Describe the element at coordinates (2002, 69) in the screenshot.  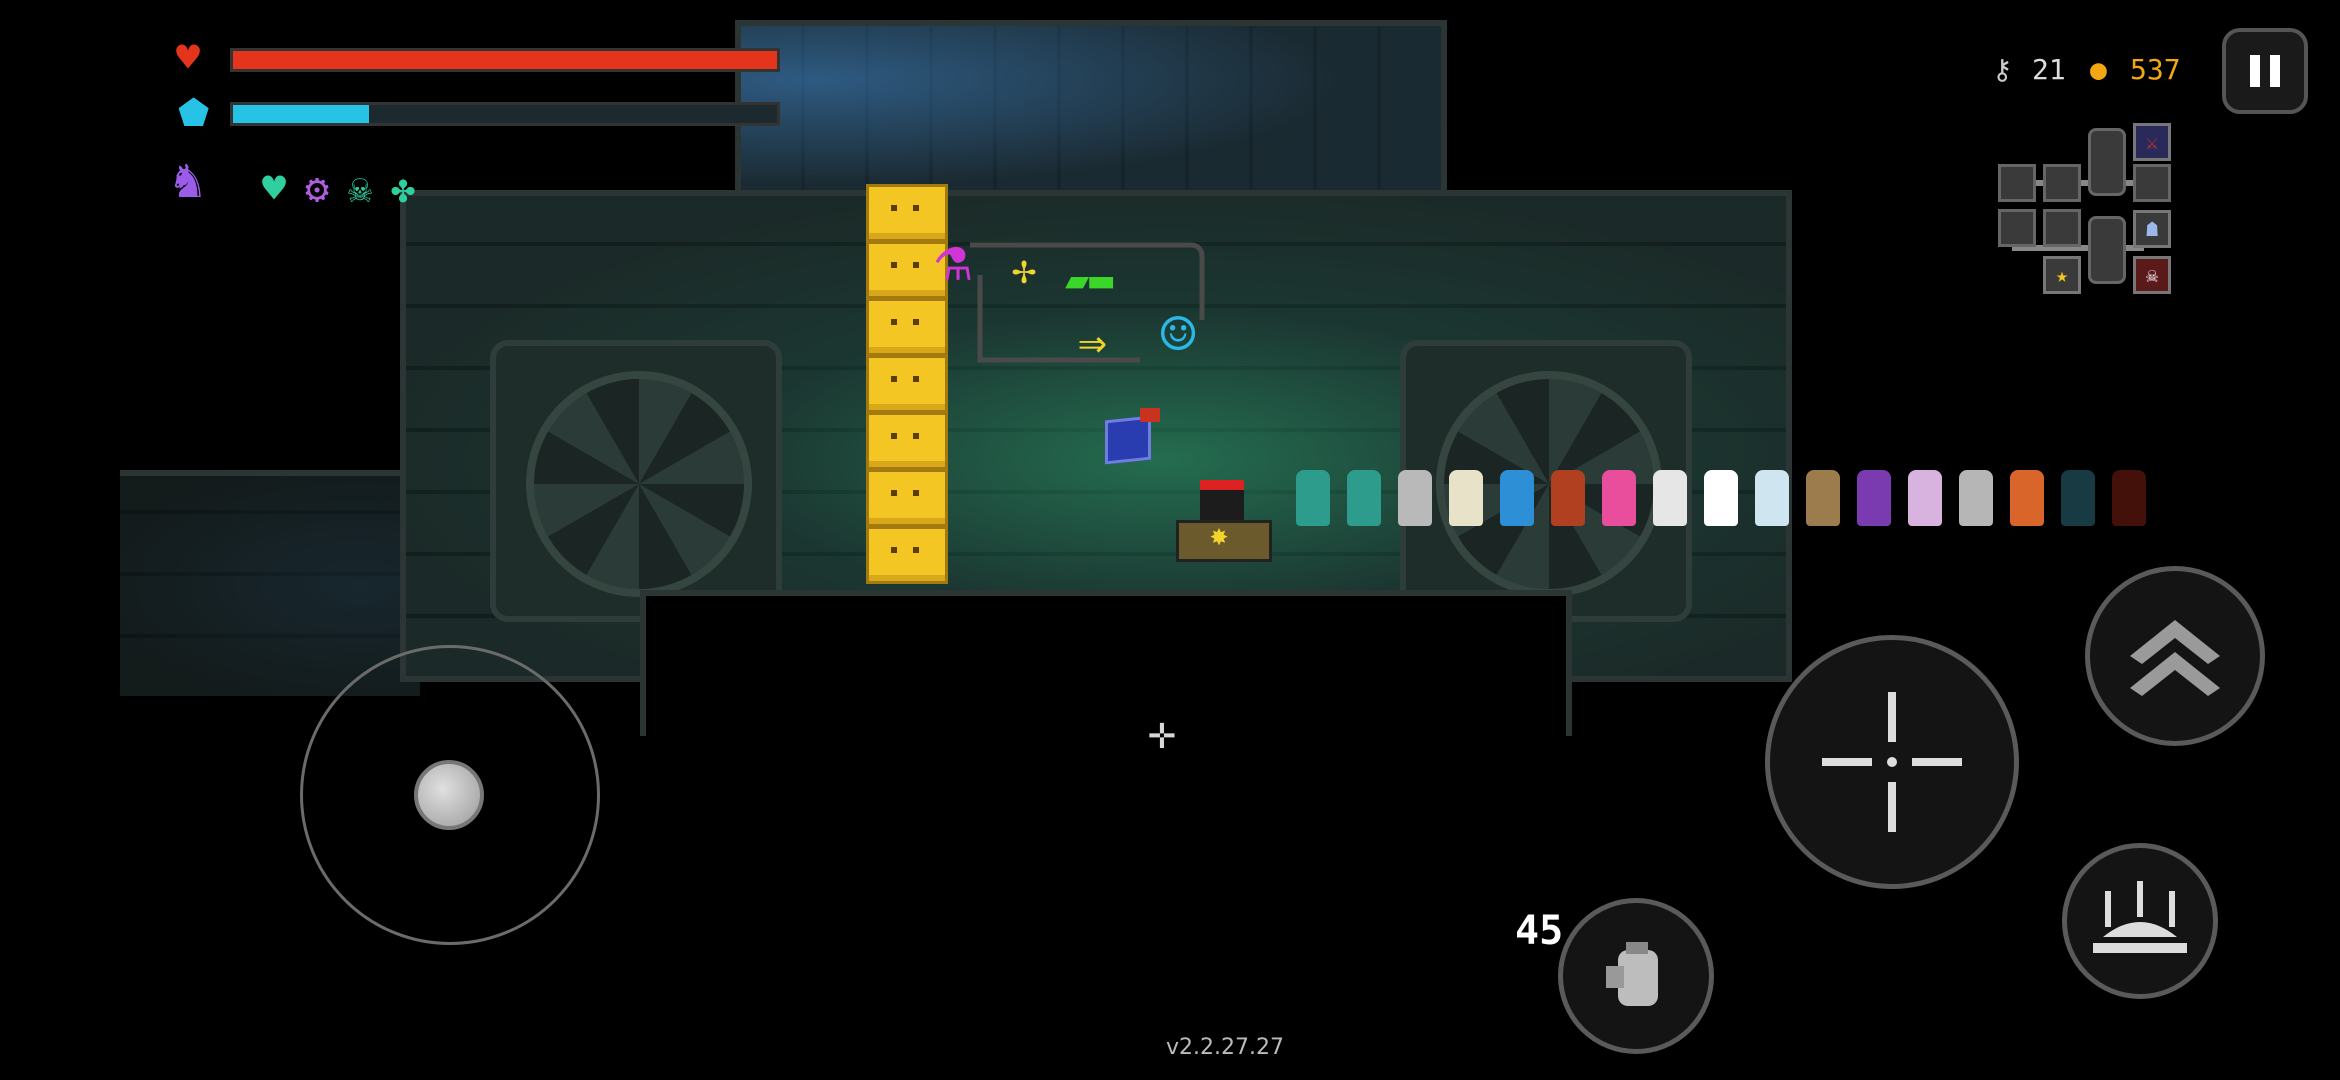
I see `key-icon: ⚷` at that location.